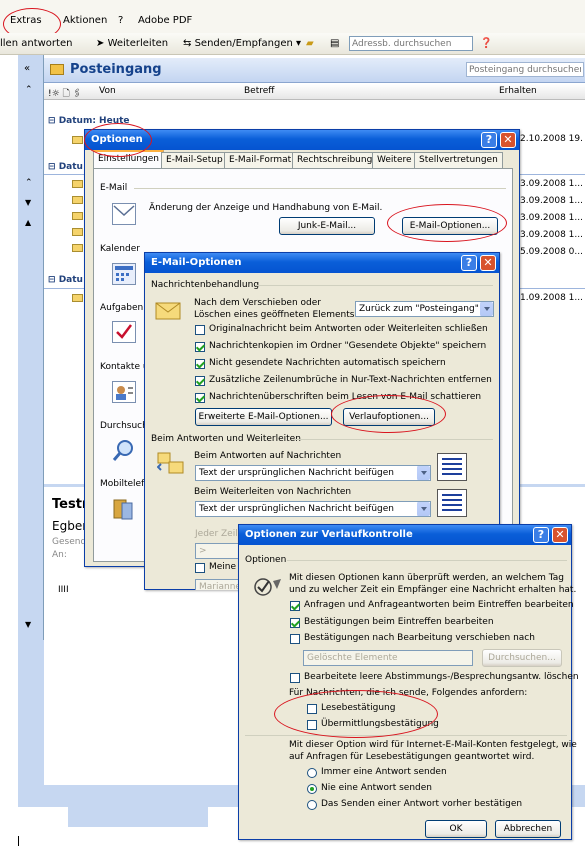 The height and width of the screenshot is (847, 585). Describe the element at coordinates (456, 829) in the screenshot. I see `ok-button: OK` at that location.